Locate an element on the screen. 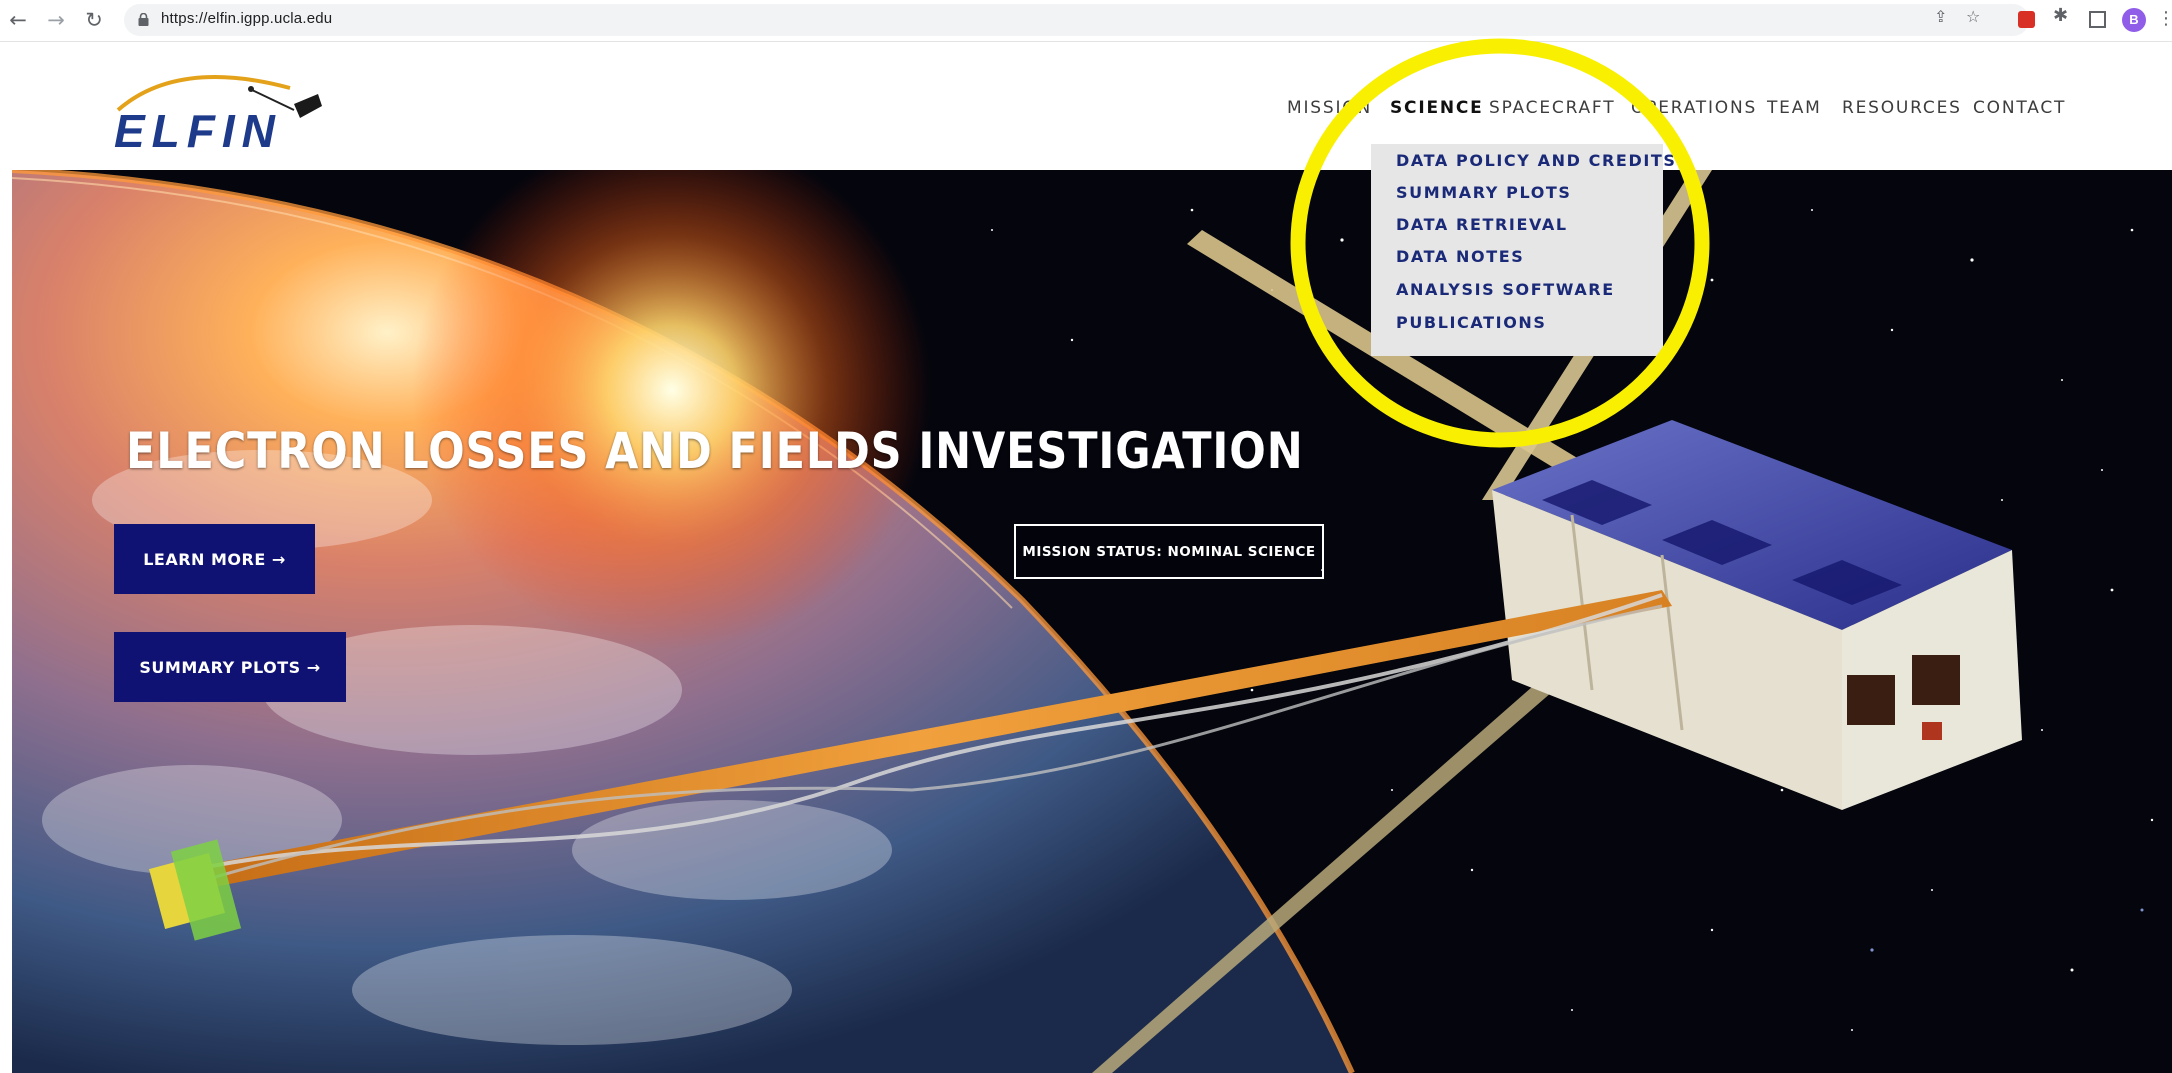 This screenshot has width=2172, height=1073. dropdown-item-data-retrieval: DATA RETRIEVAL is located at coordinates (1482, 224).